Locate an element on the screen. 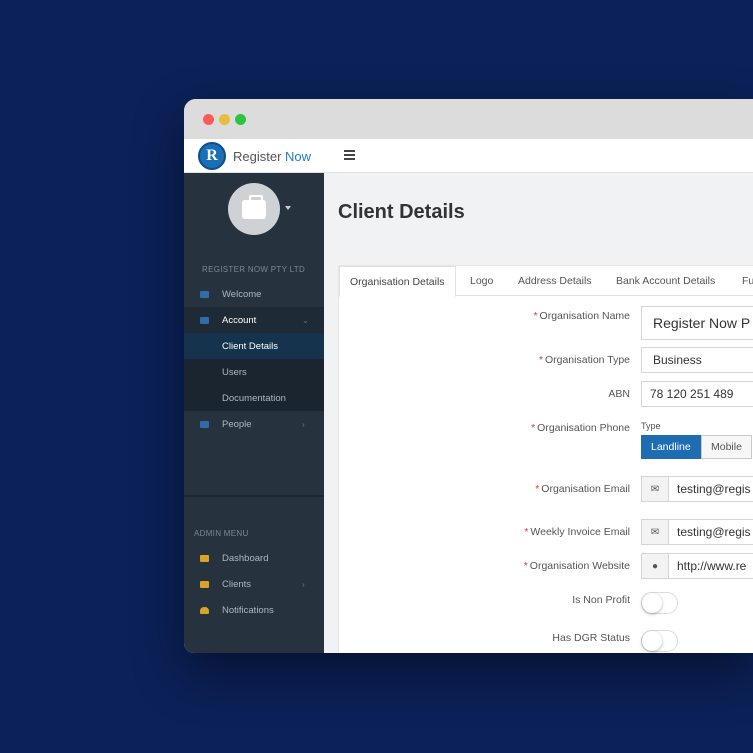 The image size is (753, 753). abn-label: ABN is located at coordinates (619, 394).